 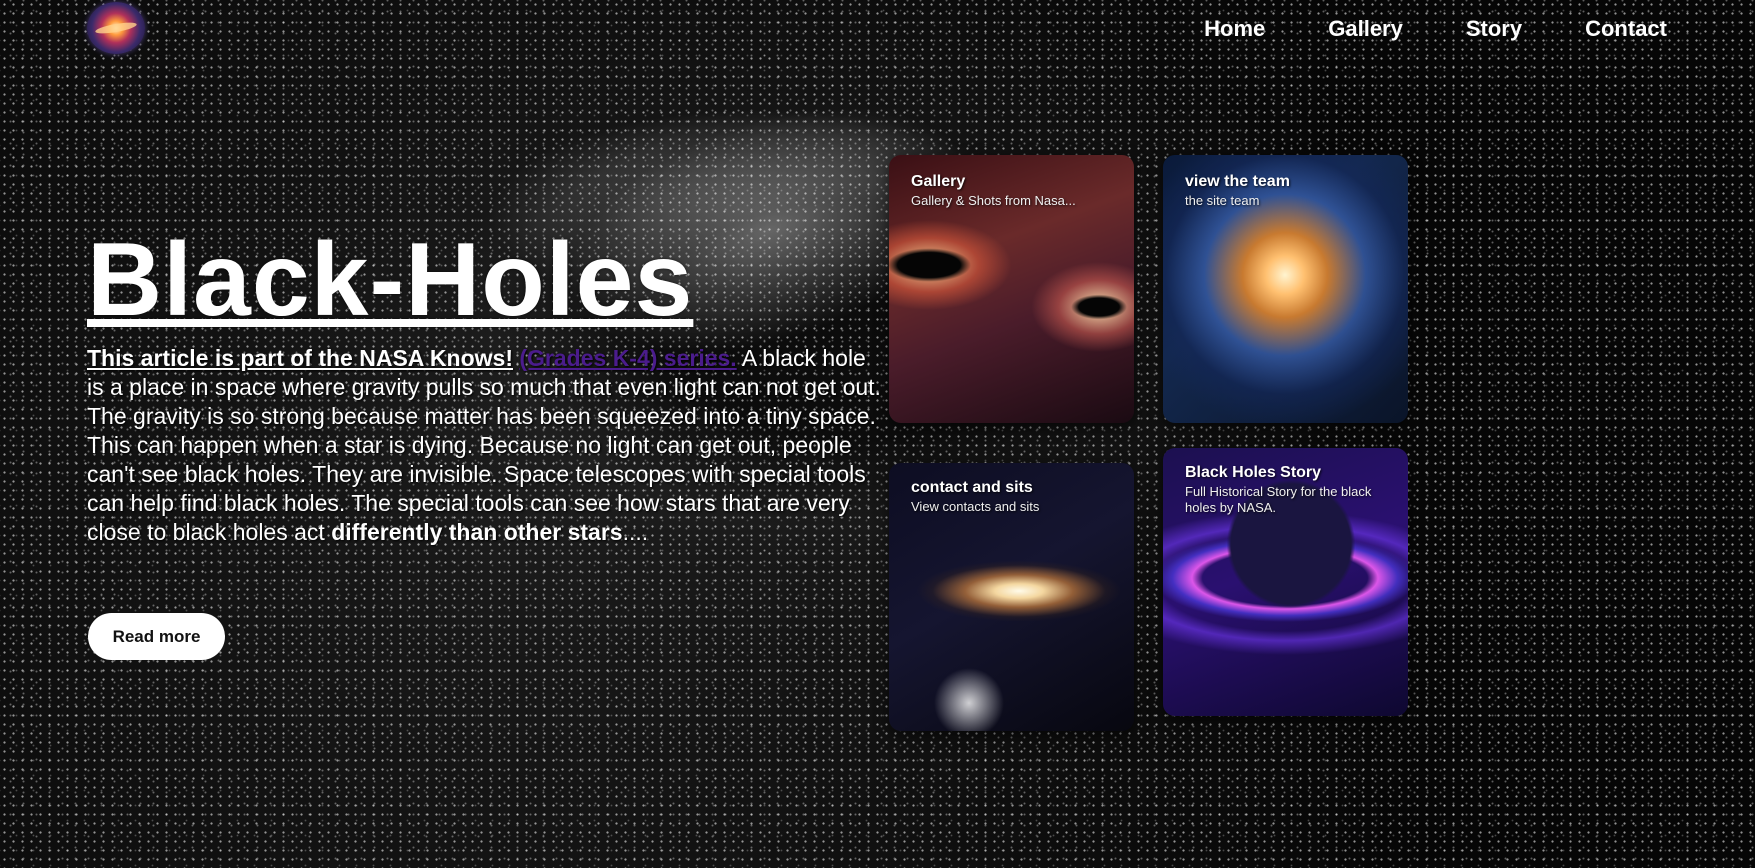 I want to click on galaxy-logo-icon, so click(x=116, y=28).